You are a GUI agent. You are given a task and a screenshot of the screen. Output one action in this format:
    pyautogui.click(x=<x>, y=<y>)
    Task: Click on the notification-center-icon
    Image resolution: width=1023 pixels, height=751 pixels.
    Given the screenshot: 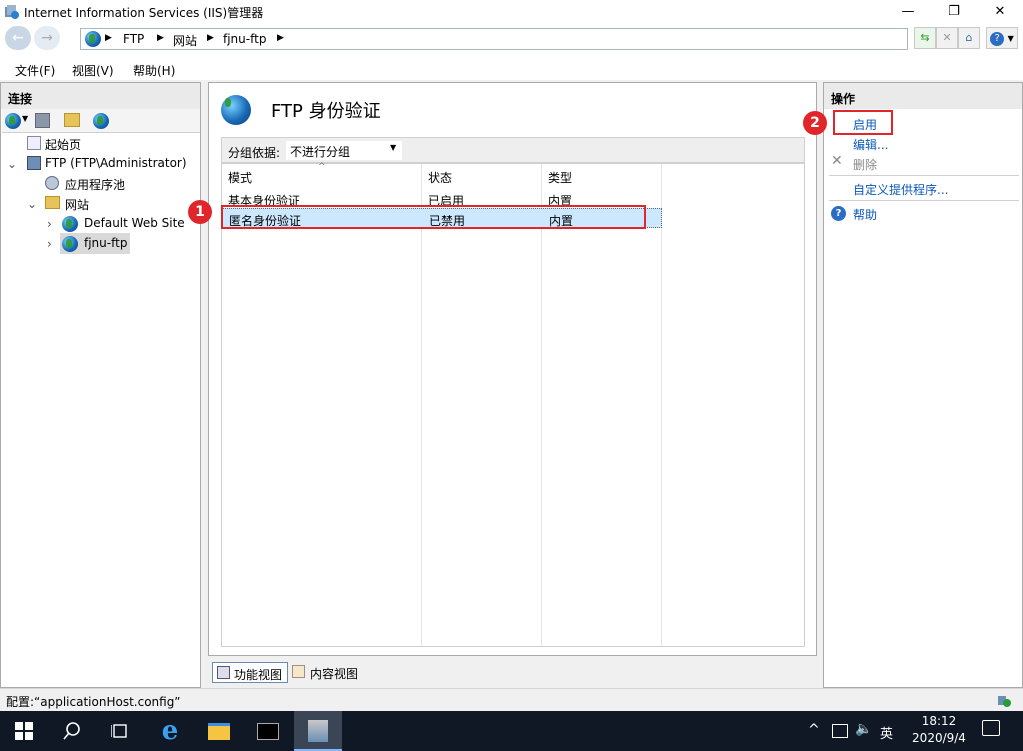 What is the action you would take?
    pyautogui.click(x=991, y=728)
    